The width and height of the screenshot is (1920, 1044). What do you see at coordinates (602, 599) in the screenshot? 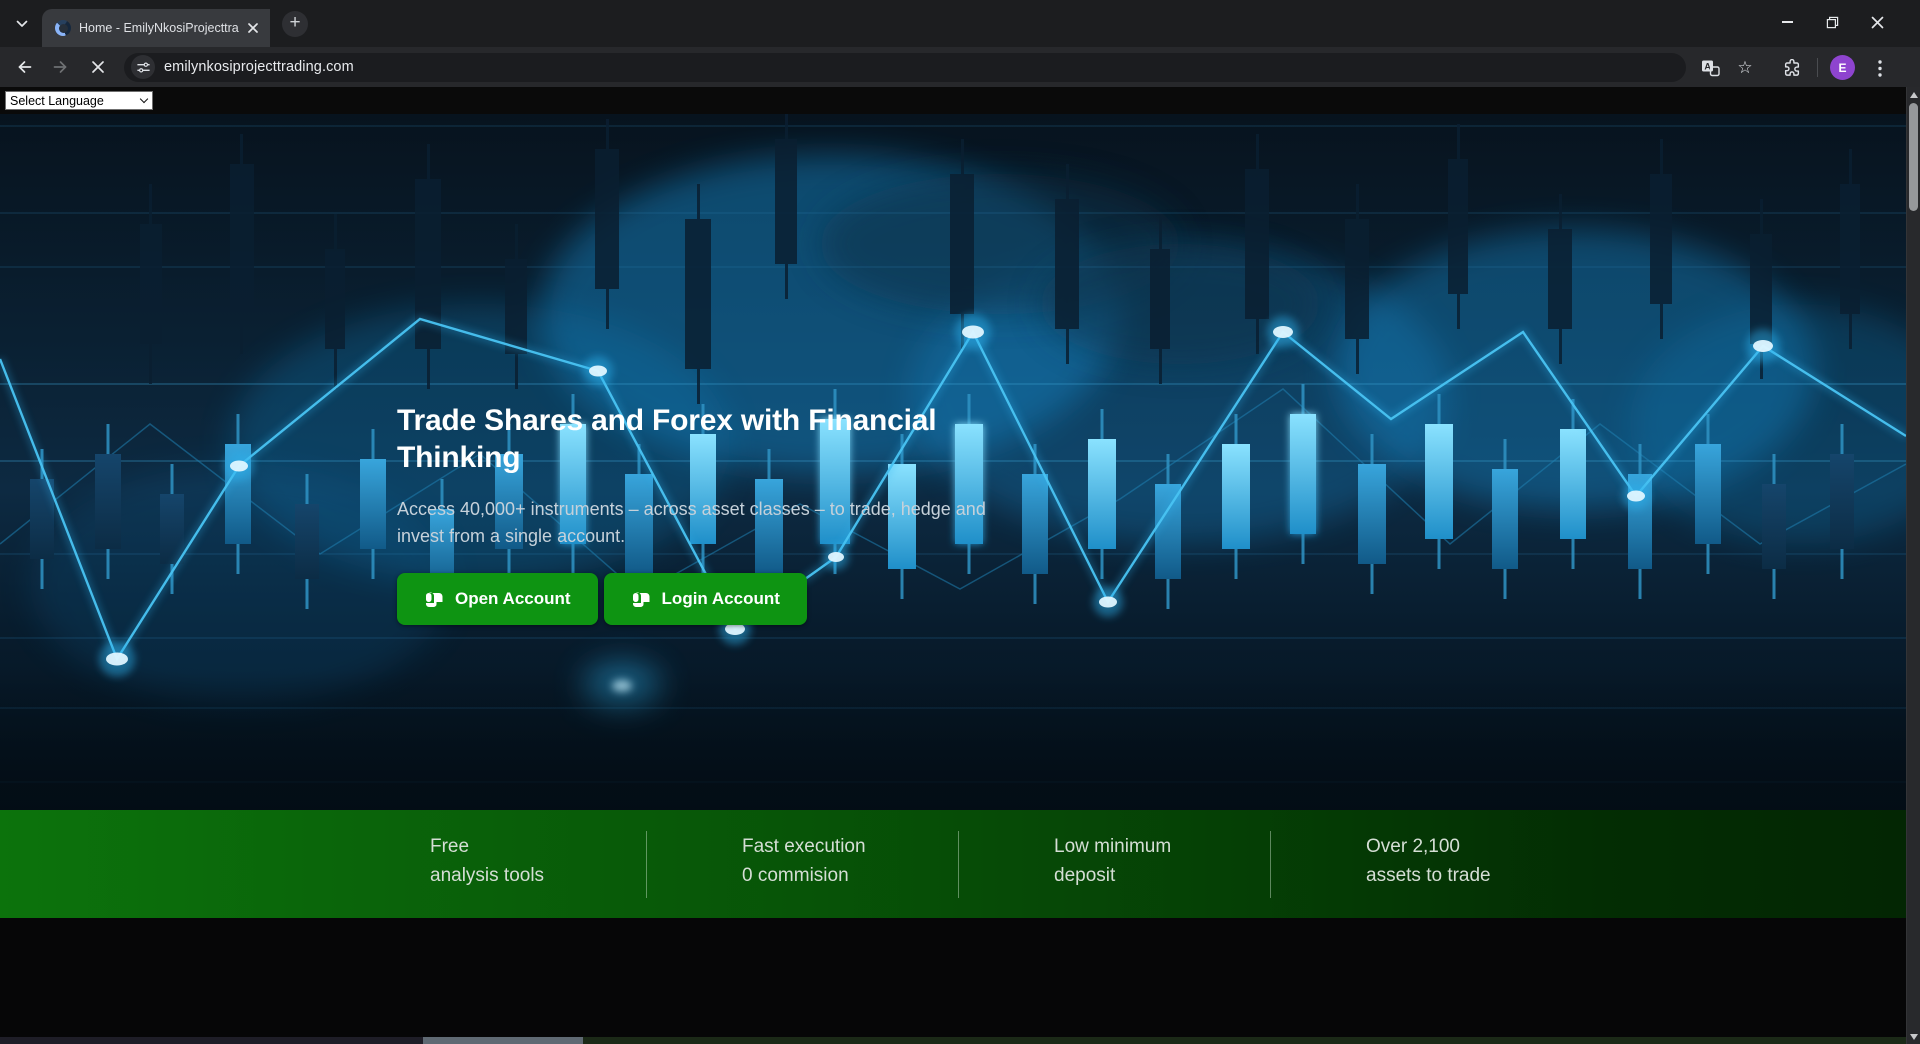
I see `hero-buttons: Open Account Login Account` at bounding box center [602, 599].